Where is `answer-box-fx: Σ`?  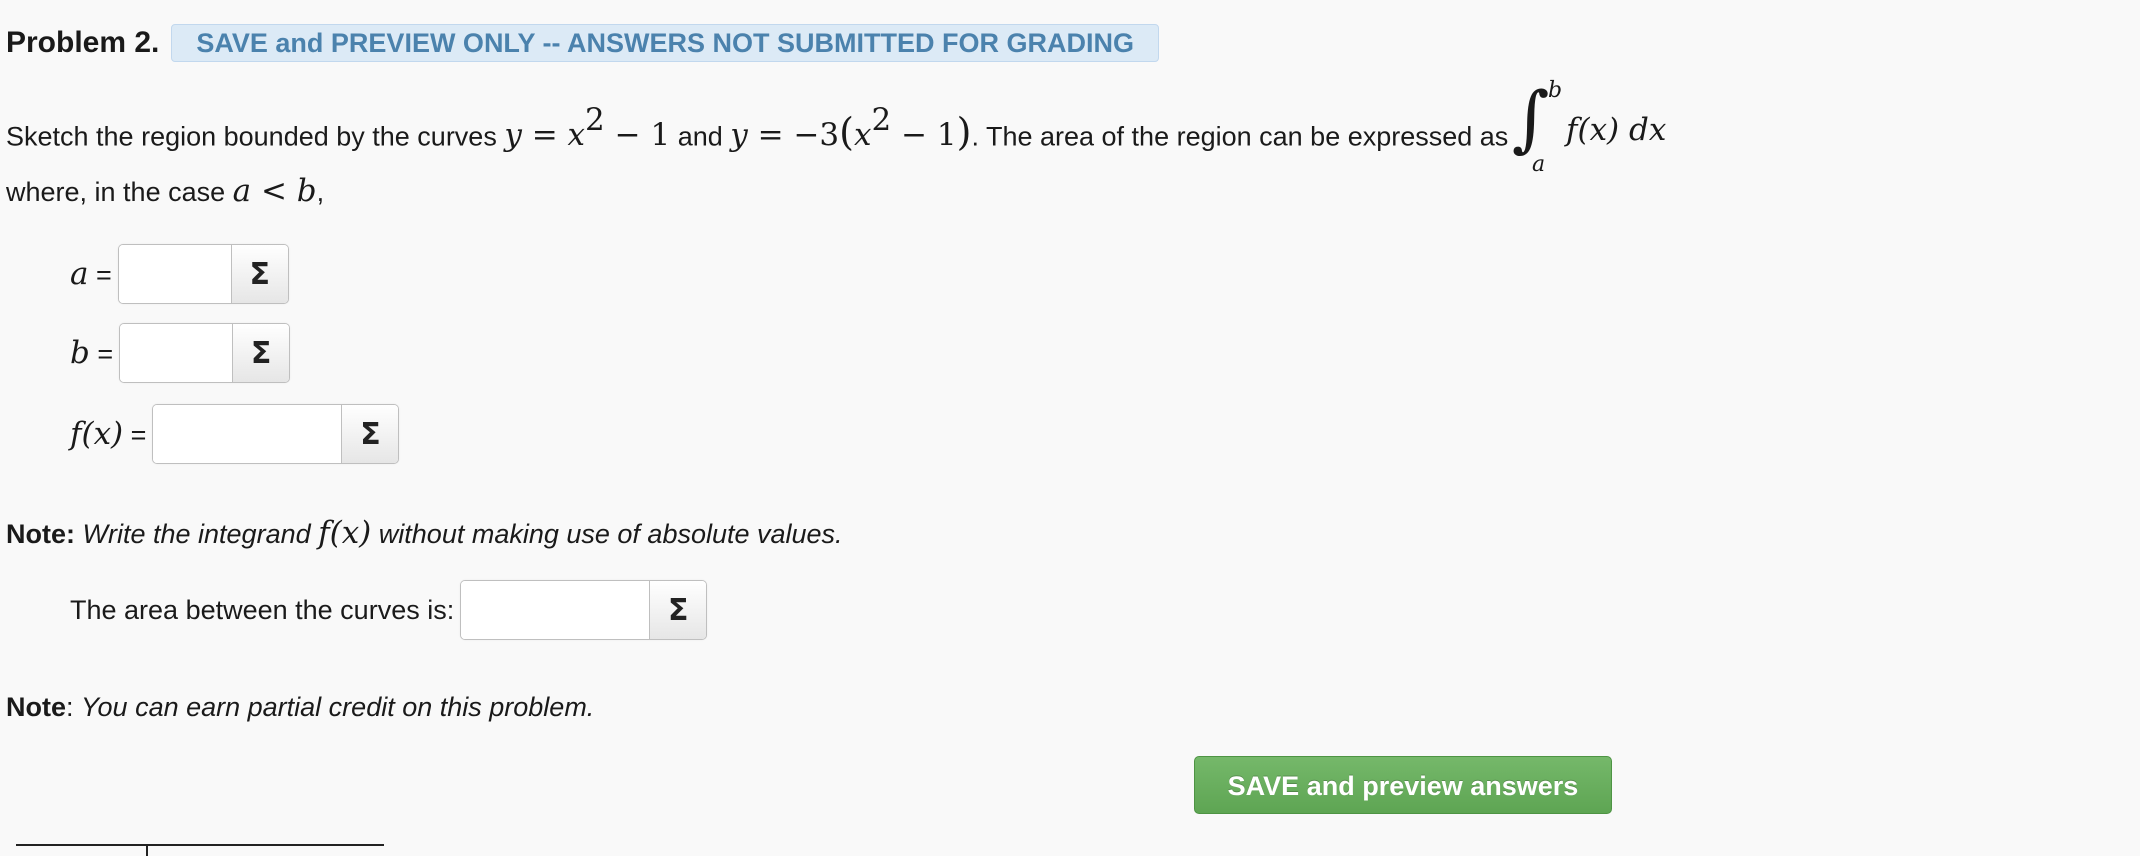
answer-box-fx: Σ is located at coordinates (276, 434).